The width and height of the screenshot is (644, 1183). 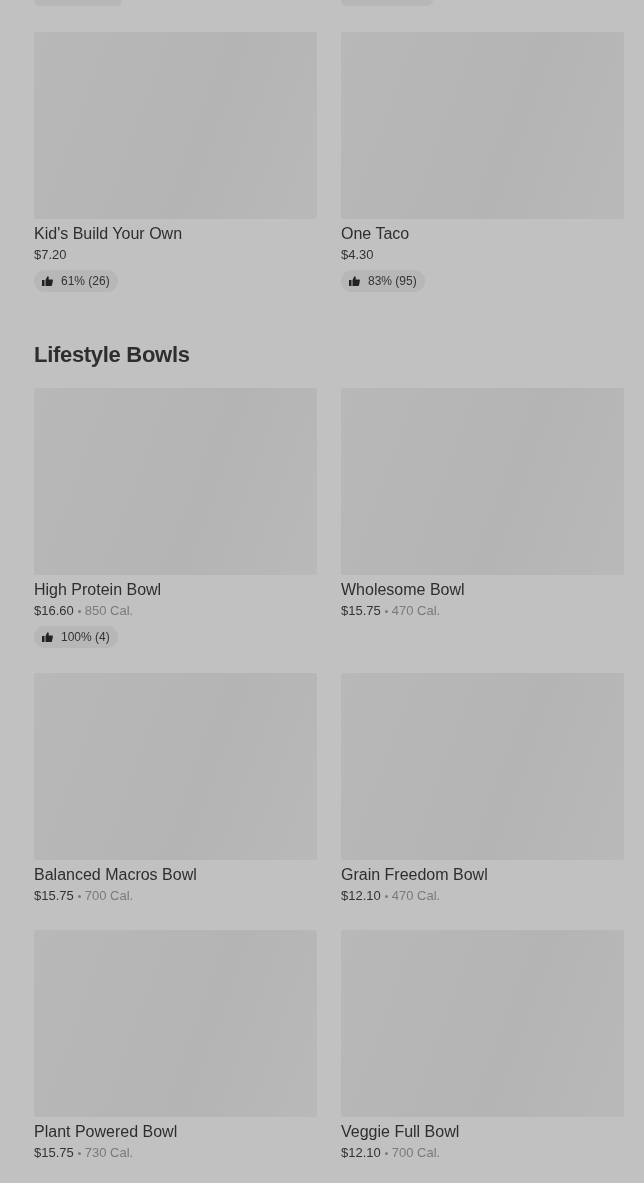 I want to click on rating-badge: 61% (26), so click(x=76, y=281).